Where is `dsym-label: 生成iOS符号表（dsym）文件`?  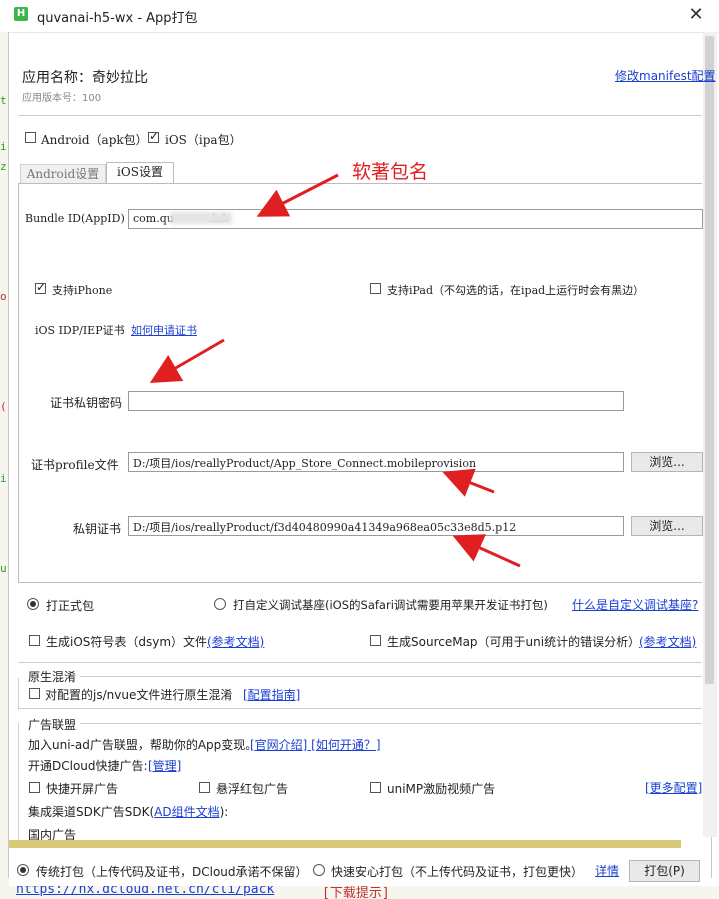 dsym-label: 生成iOS符号表（dsym）文件 is located at coordinates (127, 642).